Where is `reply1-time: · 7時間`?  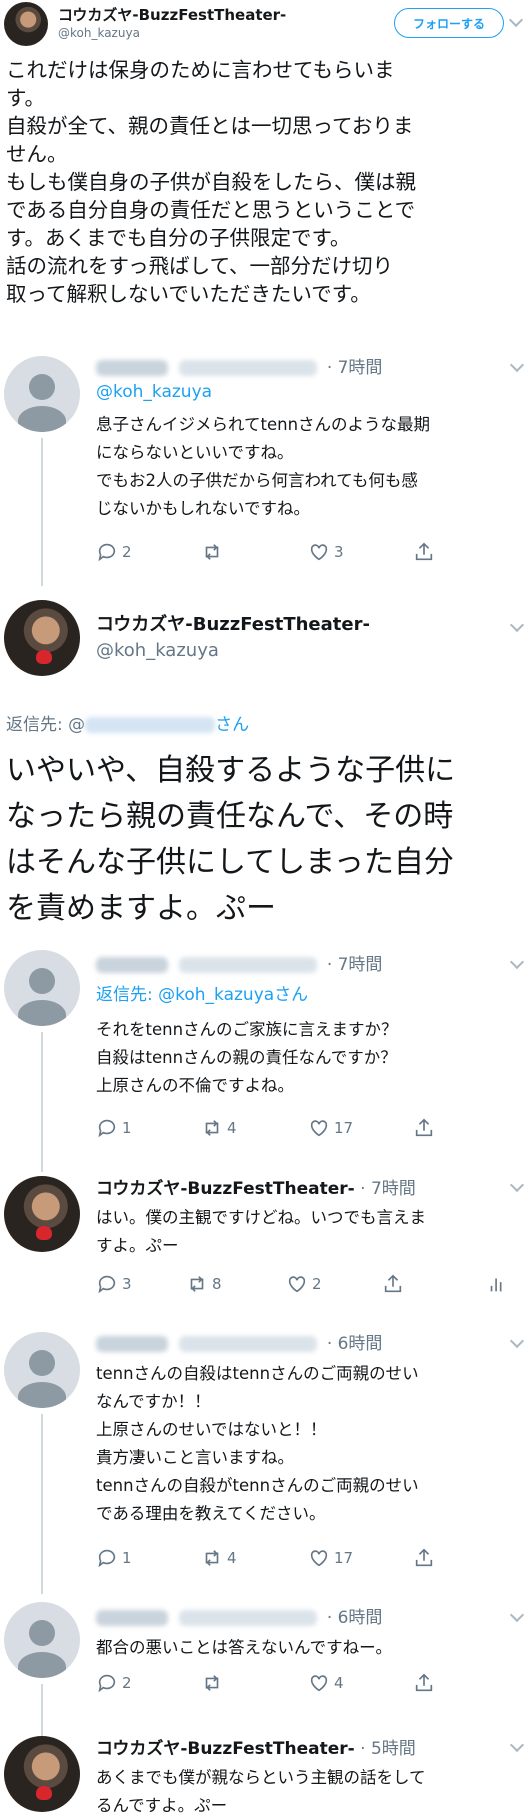
reply1-time: · 7時間 is located at coordinates (355, 368).